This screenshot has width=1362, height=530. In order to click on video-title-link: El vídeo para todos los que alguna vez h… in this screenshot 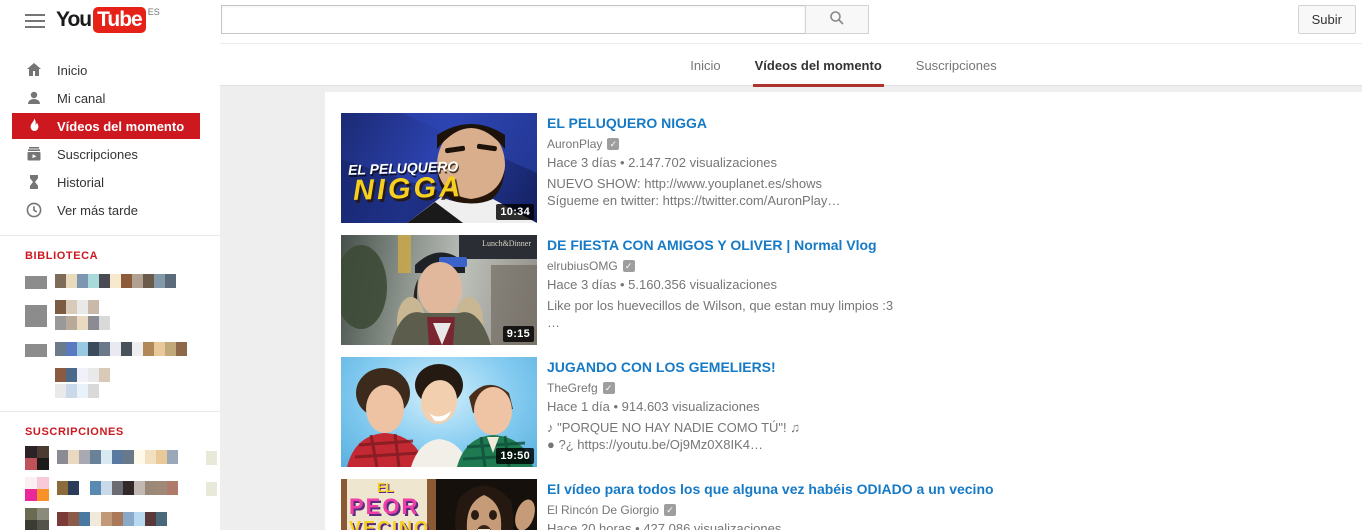, I will do `click(770, 489)`.